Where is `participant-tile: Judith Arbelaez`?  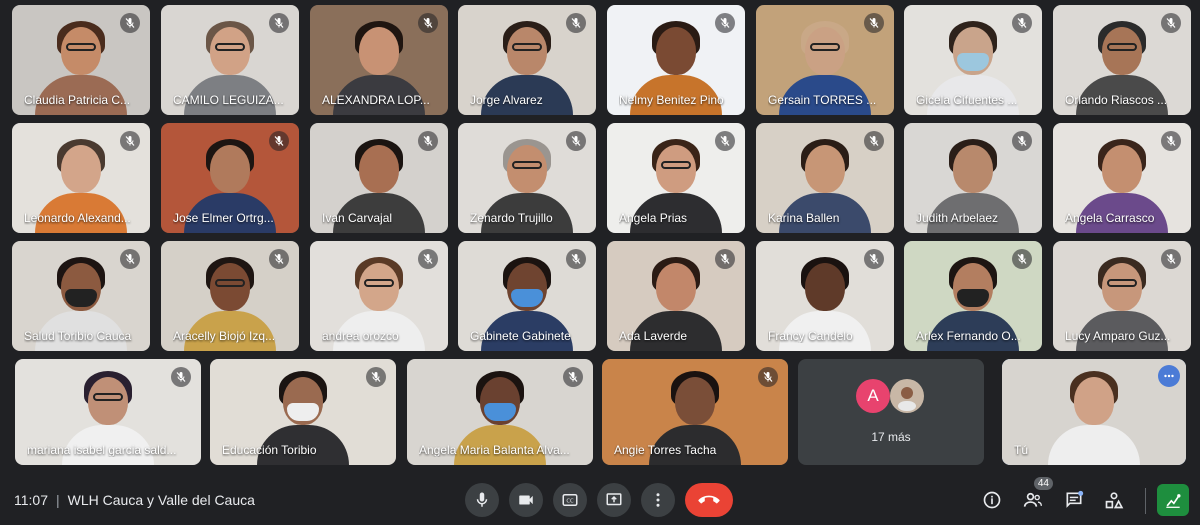
participant-tile: Judith Arbelaez is located at coordinates (973, 178).